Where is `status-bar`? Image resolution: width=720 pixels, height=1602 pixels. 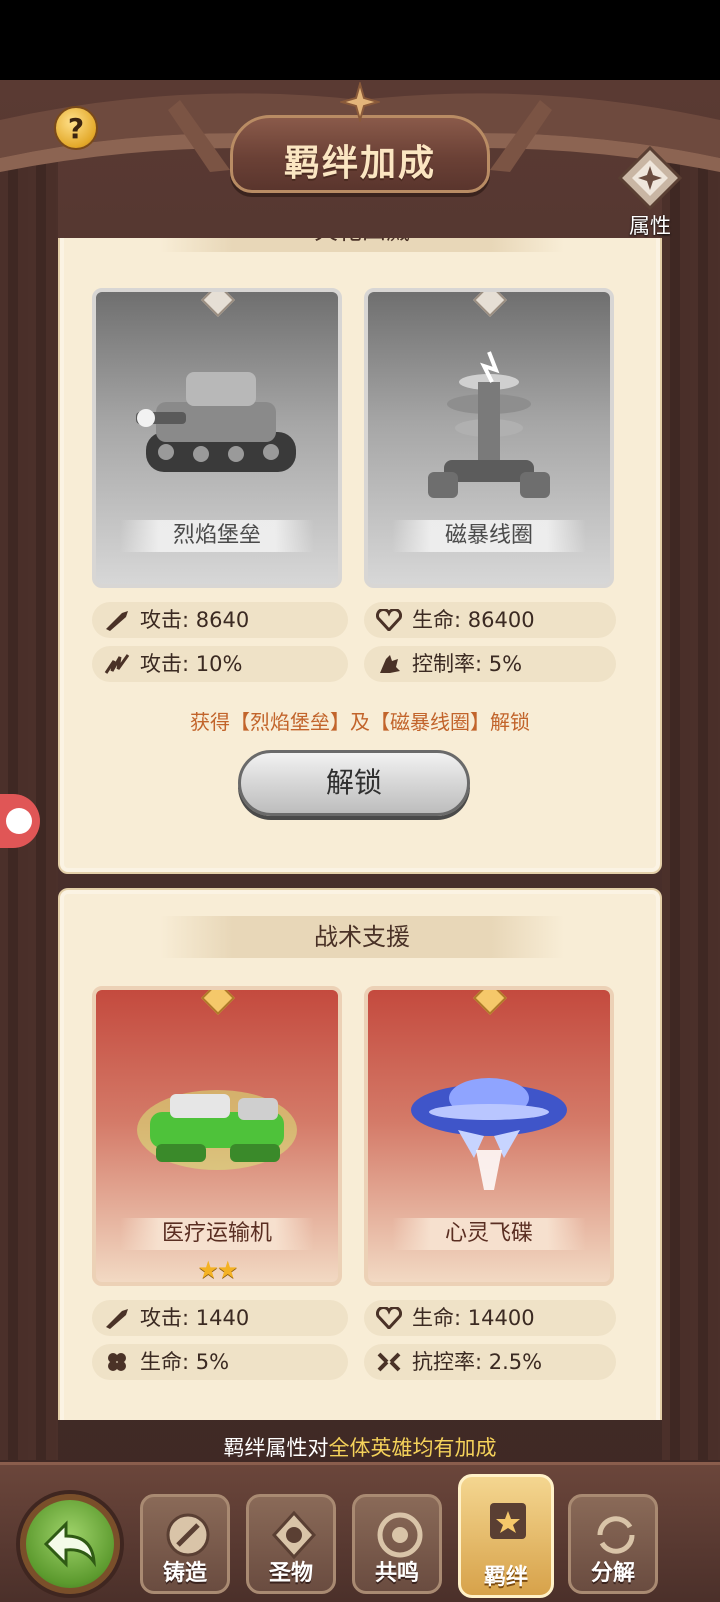 status-bar is located at coordinates (360, 40).